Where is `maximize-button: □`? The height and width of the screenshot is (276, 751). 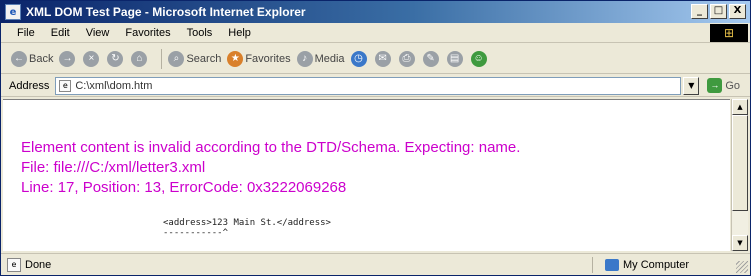 maximize-button: □ is located at coordinates (718, 11).